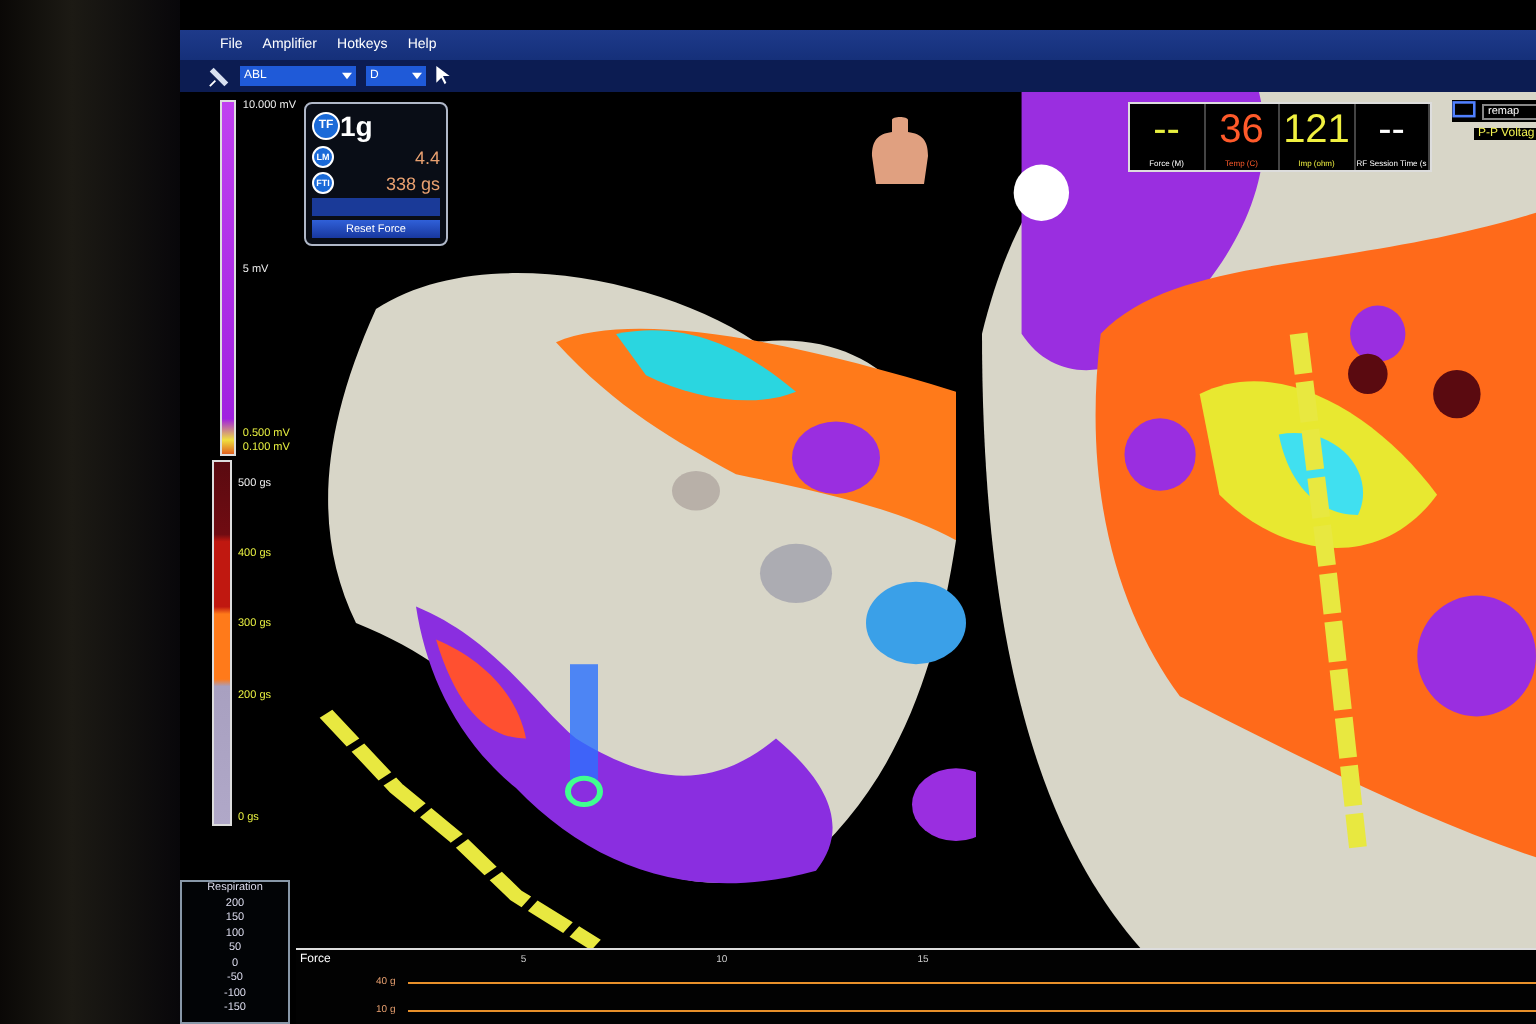  Describe the element at coordinates (1464, 111) in the screenshot. I see `monitor-icon` at that location.